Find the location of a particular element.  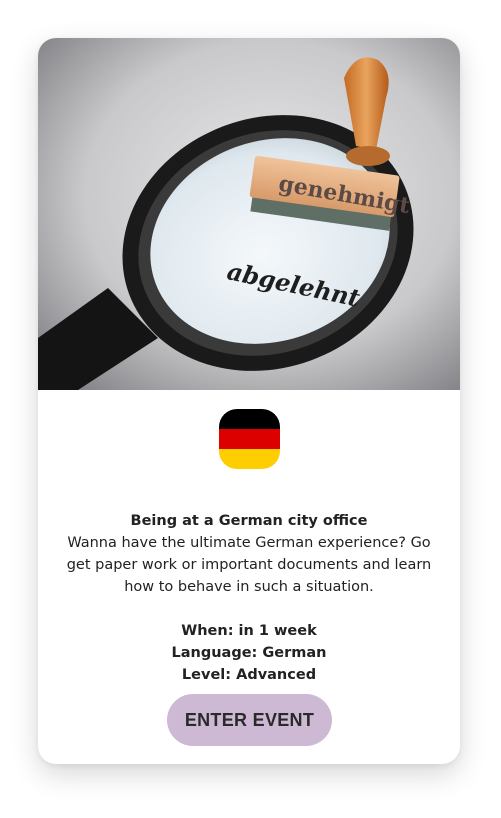

event-level: Level: Advanced is located at coordinates (249, 675).